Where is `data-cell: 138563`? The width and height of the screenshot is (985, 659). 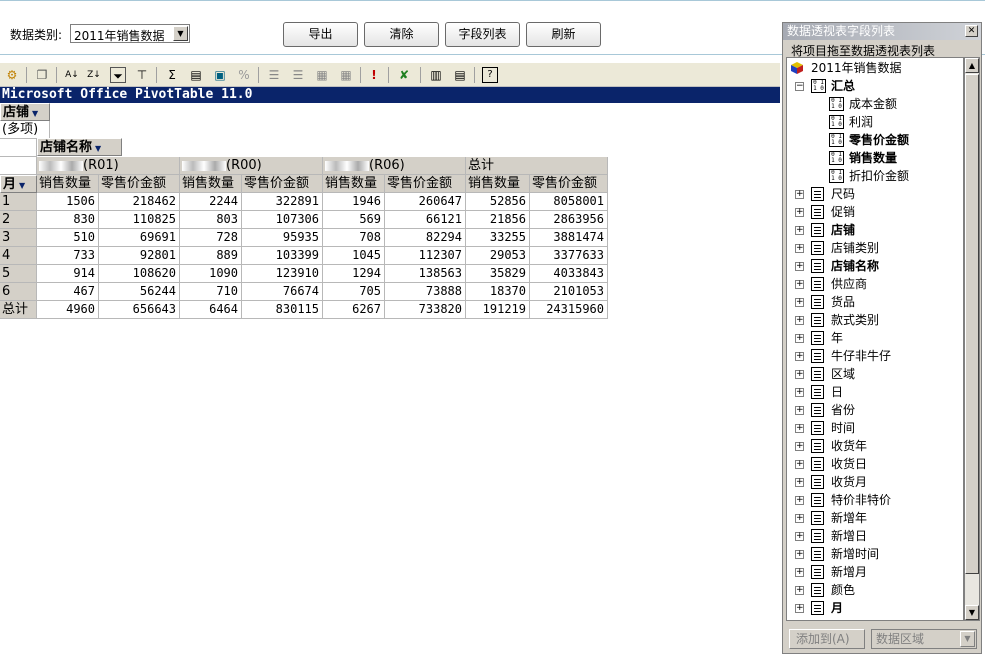
data-cell: 138563 is located at coordinates (425, 274).